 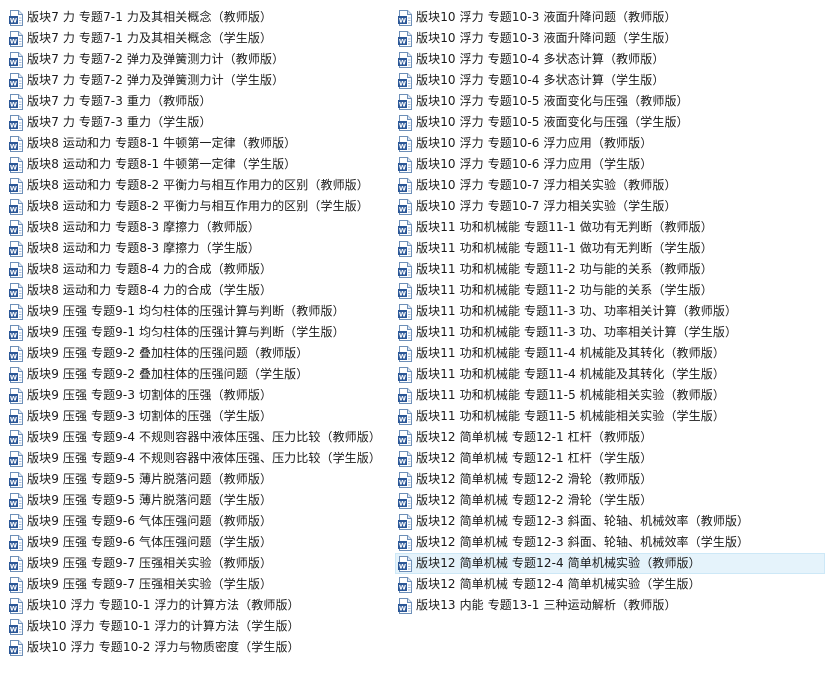 What do you see at coordinates (150, 563) in the screenshot?
I see `file-name: 版块9 压强 专题9-7 压强相关实验（教师版）` at bounding box center [150, 563].